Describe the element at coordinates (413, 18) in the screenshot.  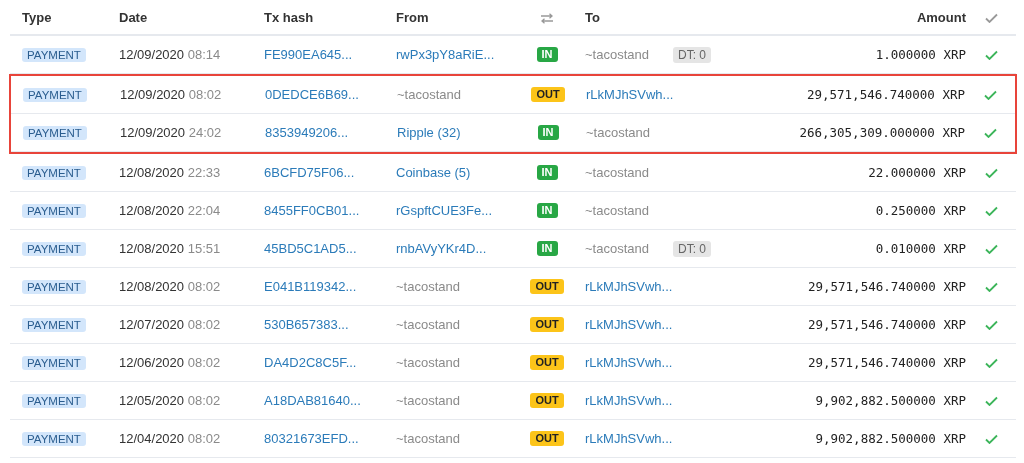
I see `column-header: From` at that location.